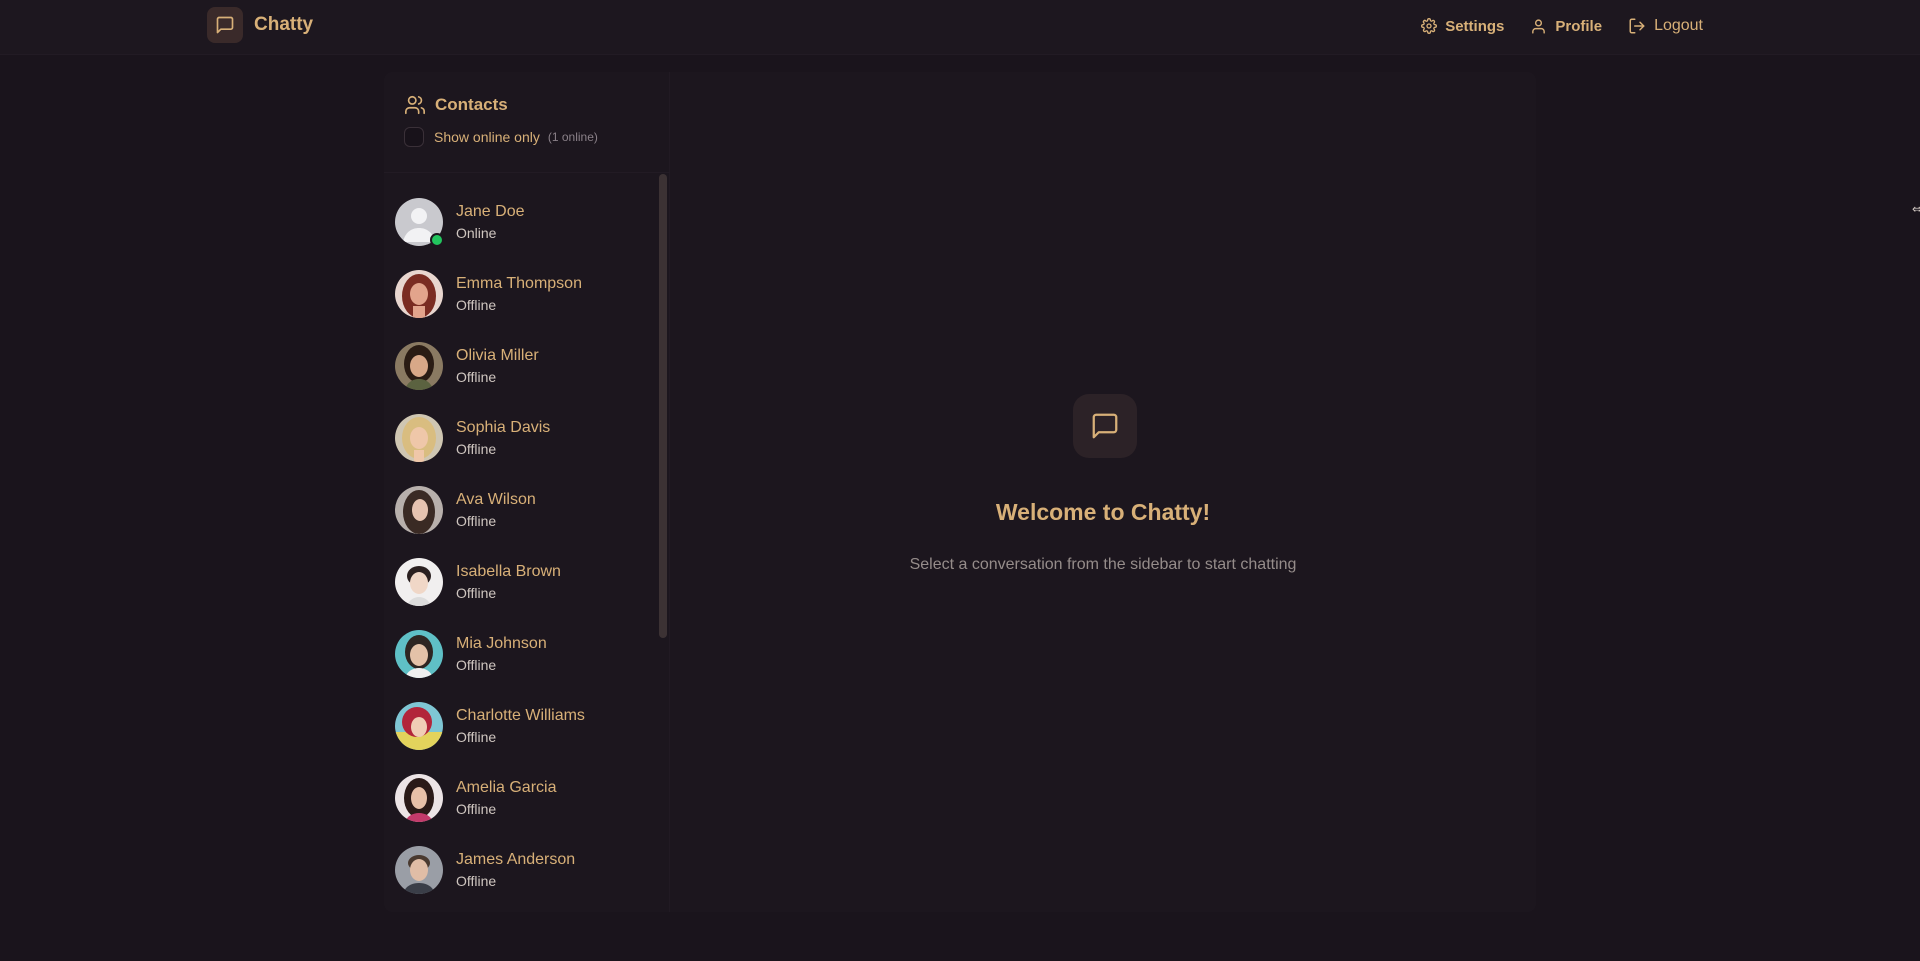  Describe the element at coordinates (487, 137) in the screenshot. I see `show-online-label: Show online only` at that location.